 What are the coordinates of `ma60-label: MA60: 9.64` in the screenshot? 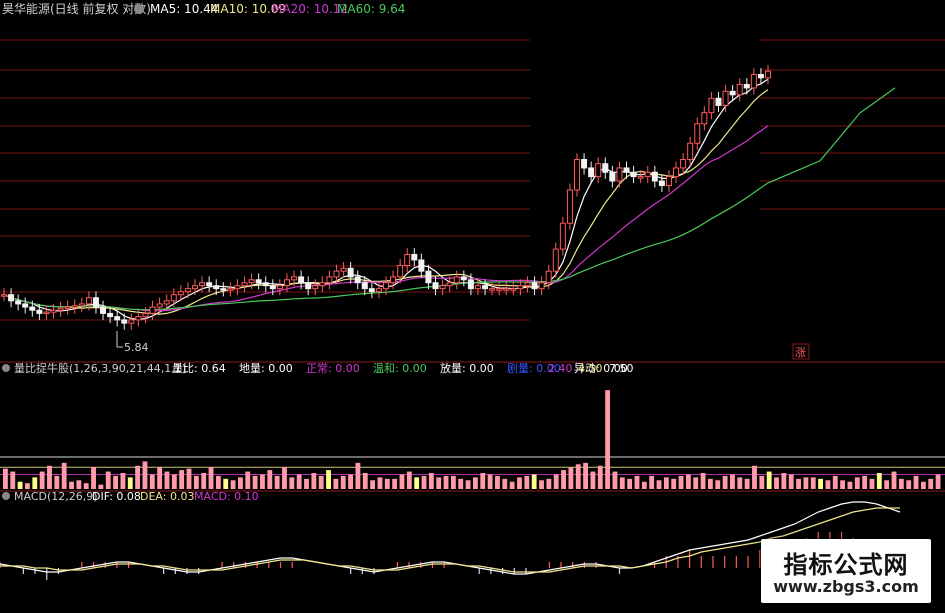 It's located at (371, 9).